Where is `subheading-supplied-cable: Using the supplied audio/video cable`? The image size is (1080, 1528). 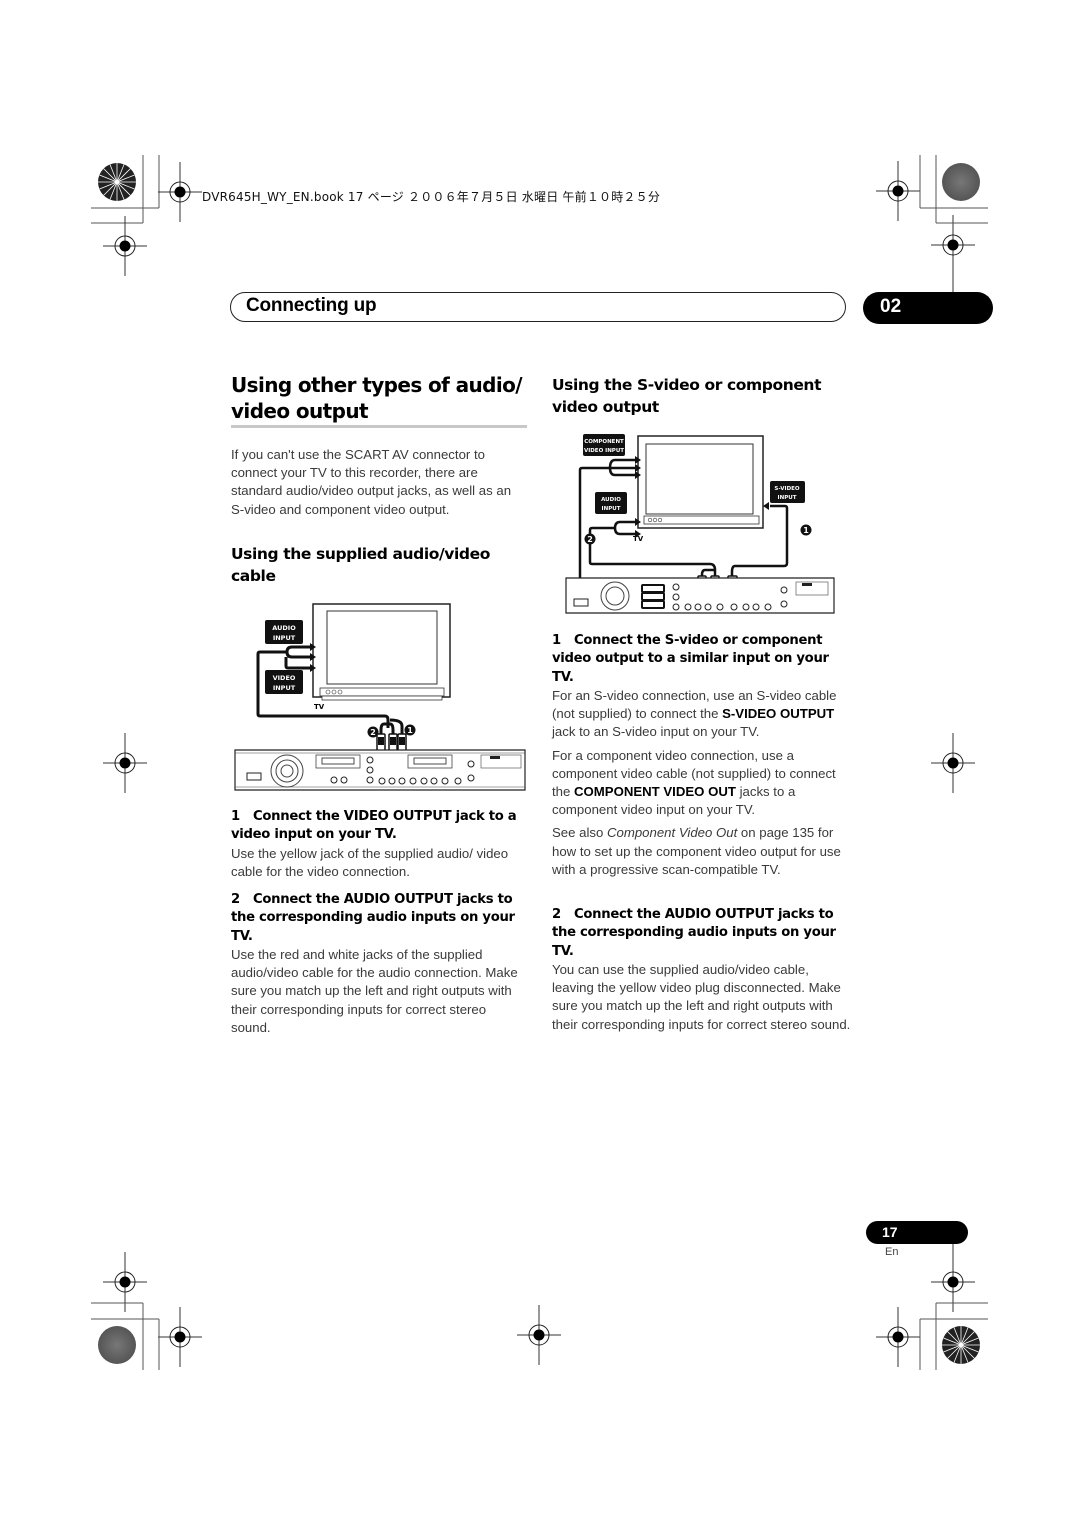
subheading-supplied-cable: Using the supplied audio/video cable is located at coordinates (360, 565).